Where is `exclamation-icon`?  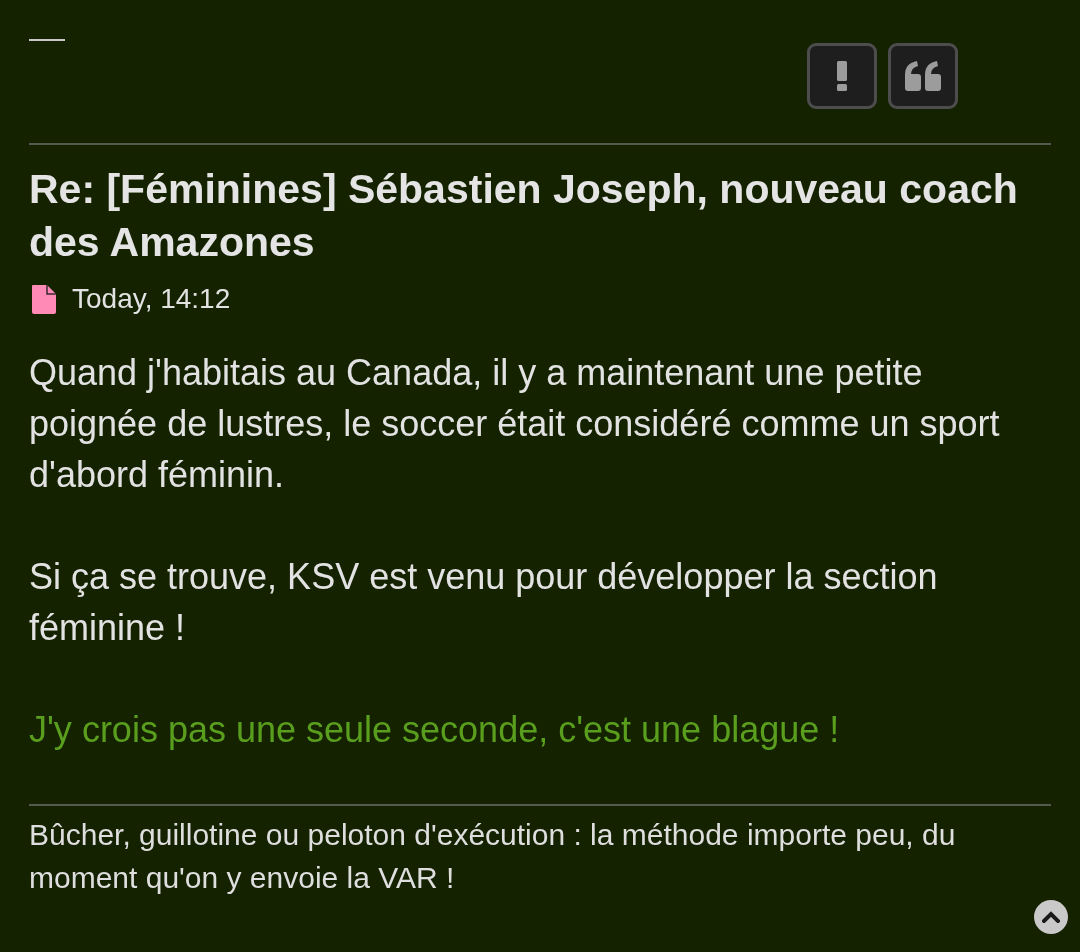 exclamation-icon is located at coordinates (842, 76).